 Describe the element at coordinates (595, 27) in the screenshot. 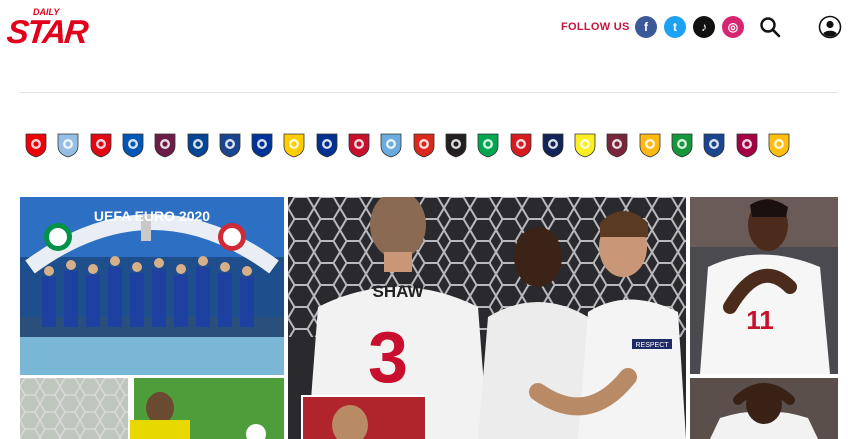

I see `follow-us-label: FOLLOW US` at that location.